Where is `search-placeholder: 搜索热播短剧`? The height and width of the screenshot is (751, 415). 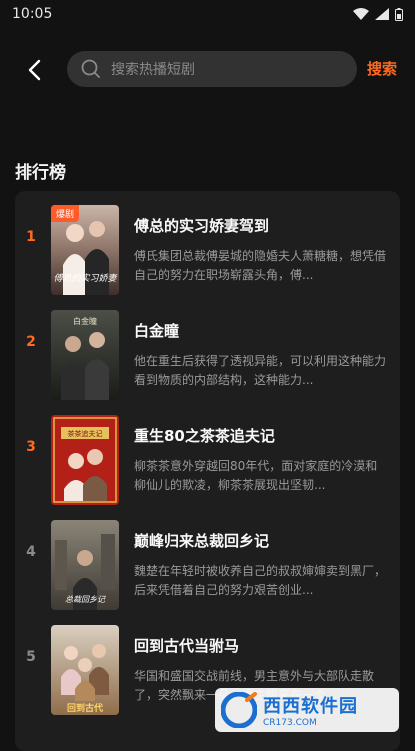 search-placeholder: 搜索热播短剧 is located at coordinates (153, 70).